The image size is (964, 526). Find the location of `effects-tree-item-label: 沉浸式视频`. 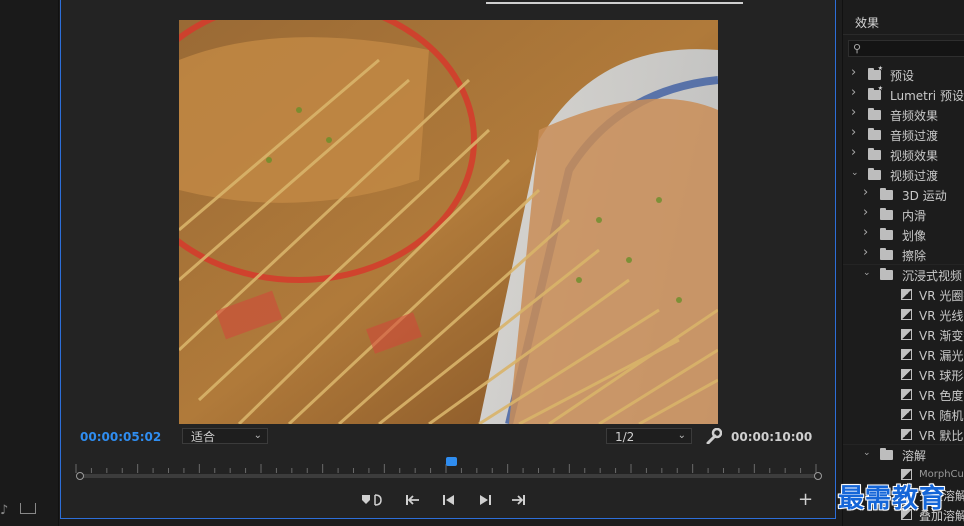

effects-tree-item-label: 沉浸式视频 is located at coordinates (932, 276).